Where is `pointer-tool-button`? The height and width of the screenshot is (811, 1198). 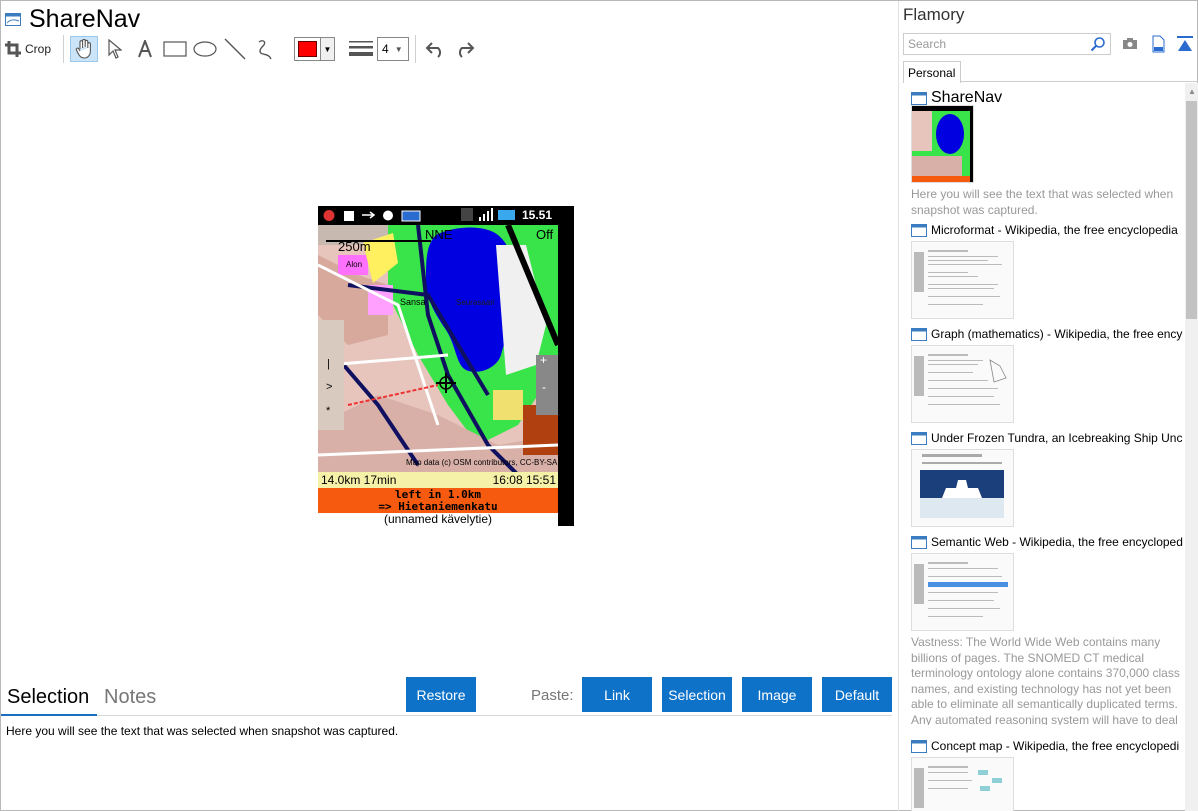
pointer-tool-button is located at coordinates (115, 49).